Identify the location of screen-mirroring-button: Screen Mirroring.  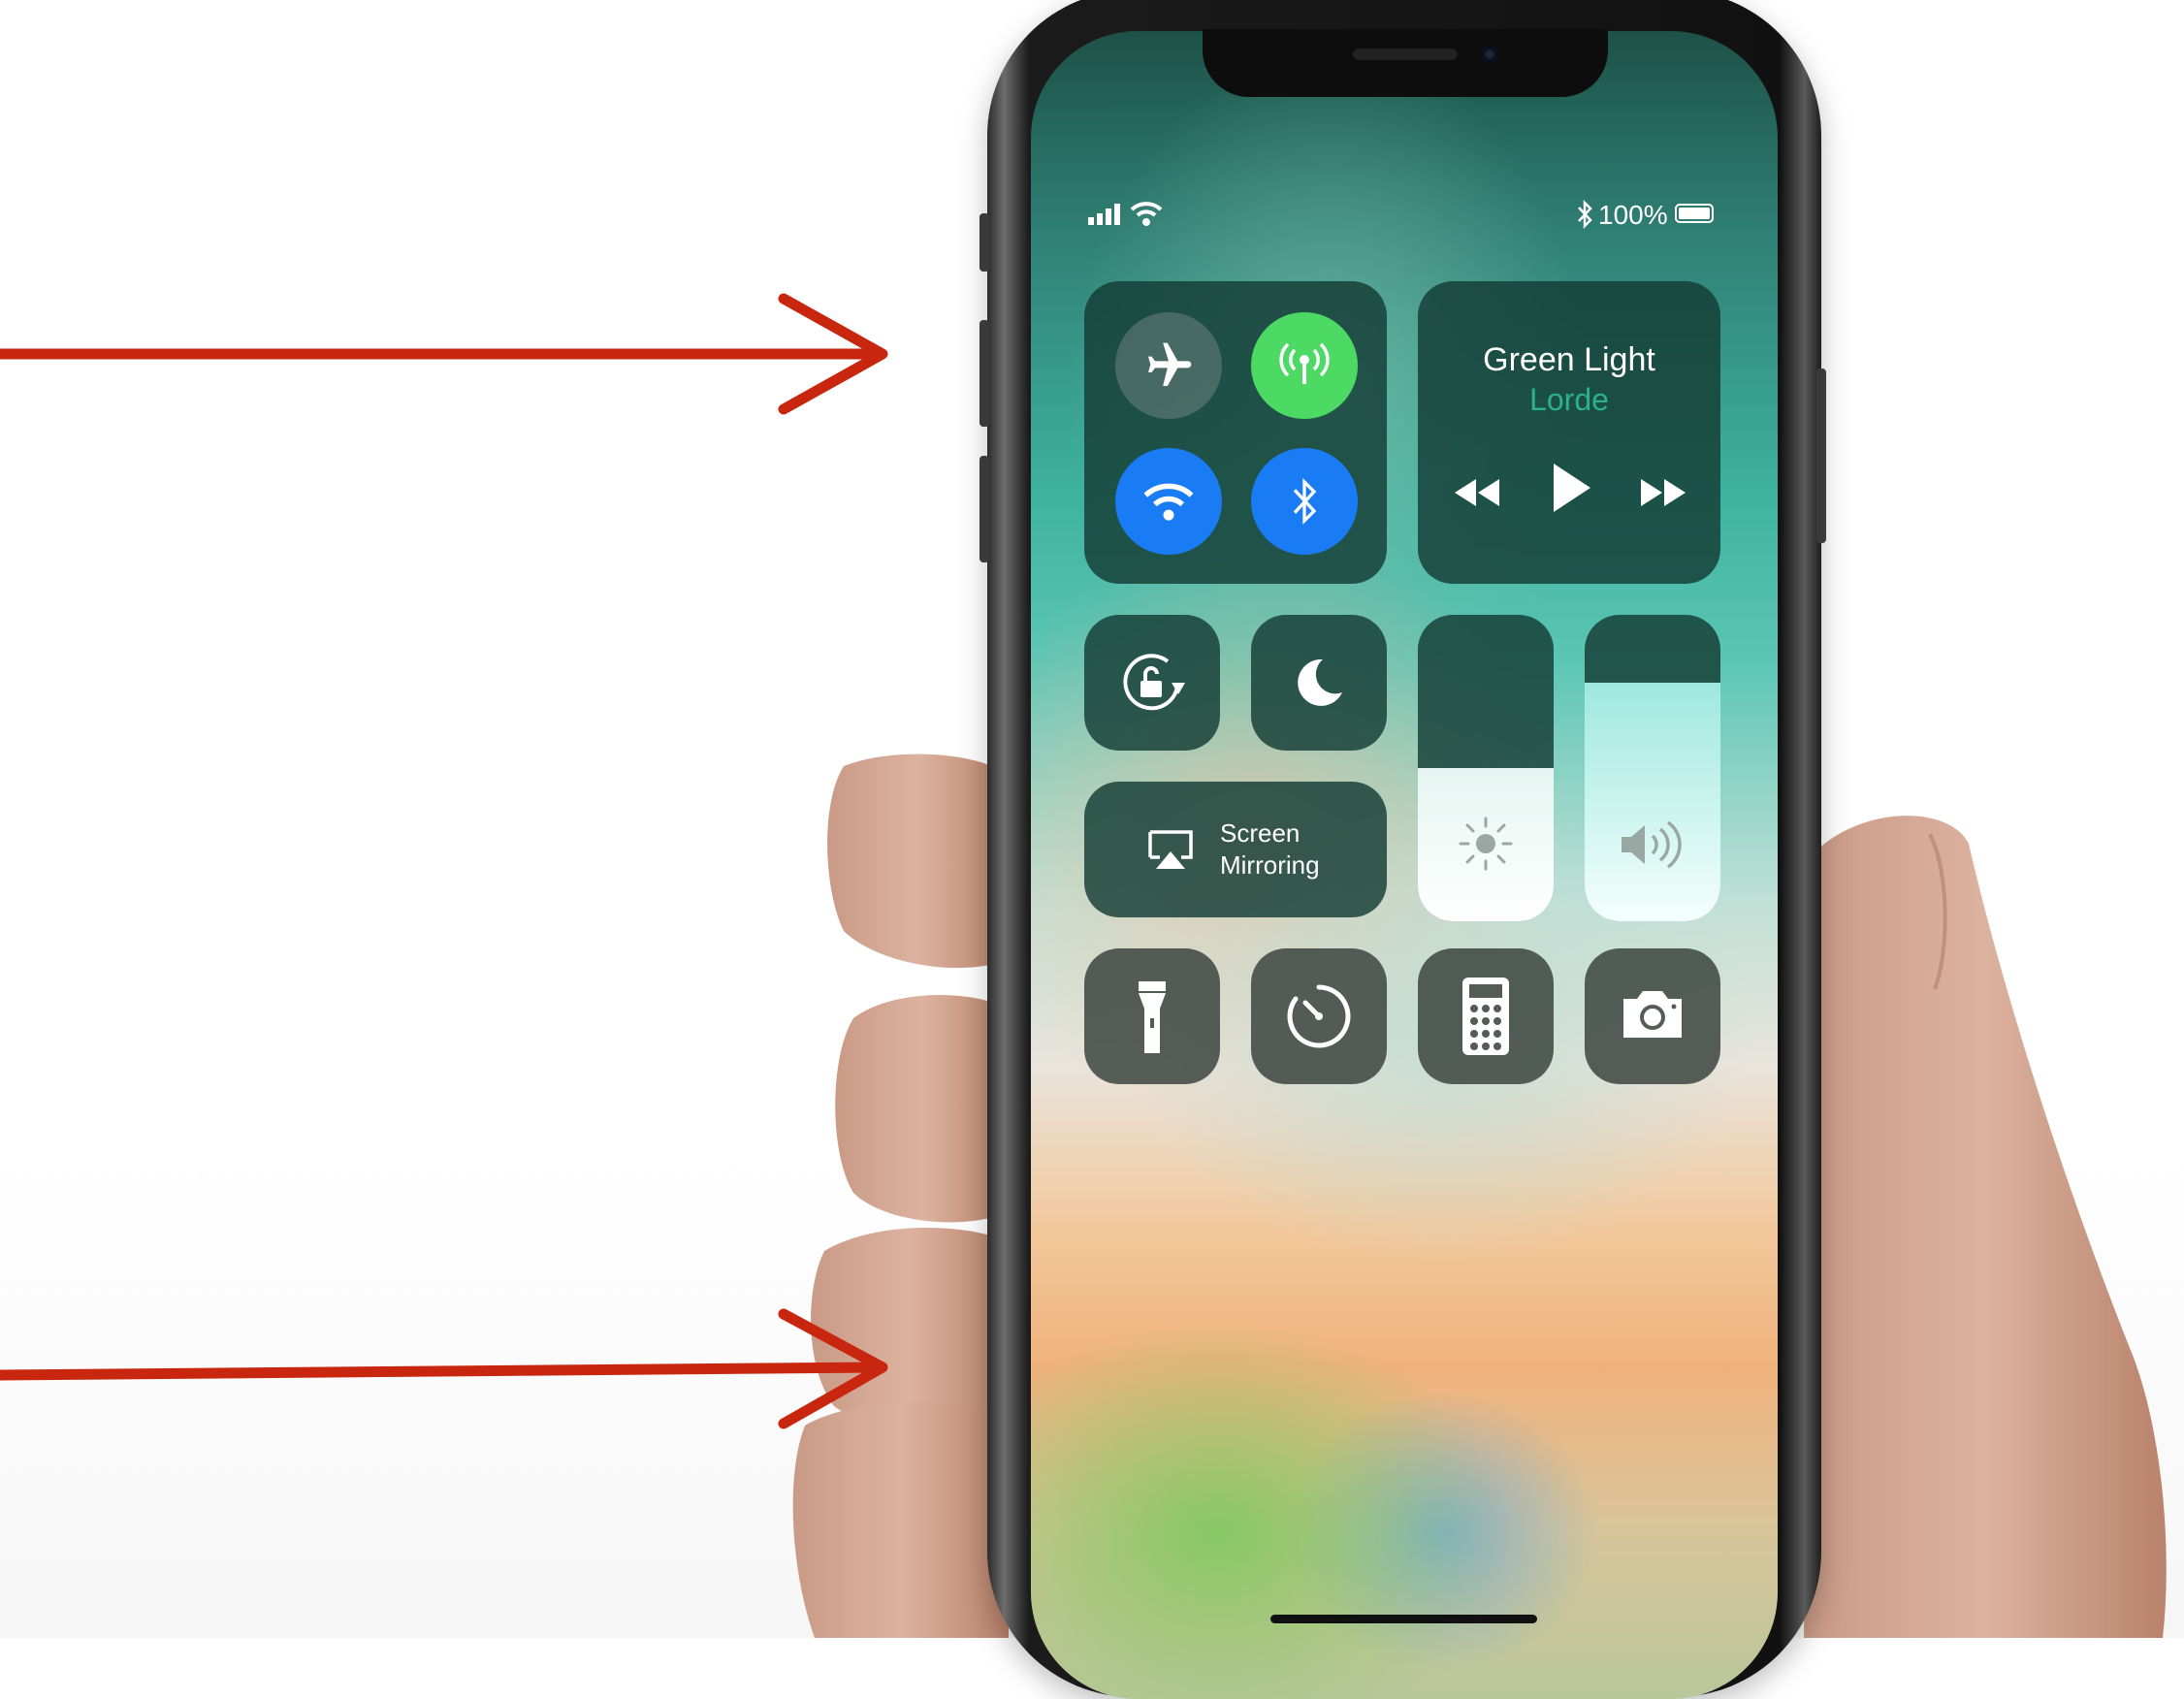
(1235, 849).